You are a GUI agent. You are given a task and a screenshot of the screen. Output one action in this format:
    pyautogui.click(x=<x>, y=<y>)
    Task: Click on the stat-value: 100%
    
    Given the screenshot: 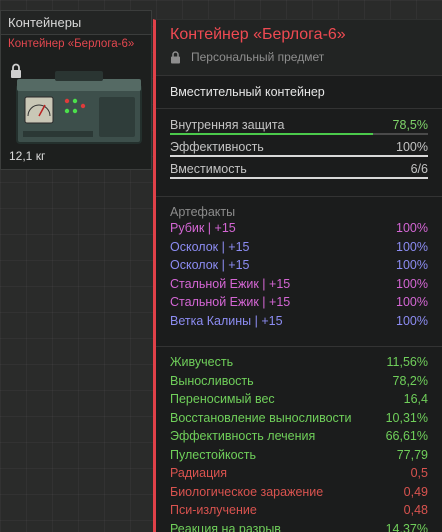 What is the action you would take?
    pyautogui.click(x=412, y=147)
    